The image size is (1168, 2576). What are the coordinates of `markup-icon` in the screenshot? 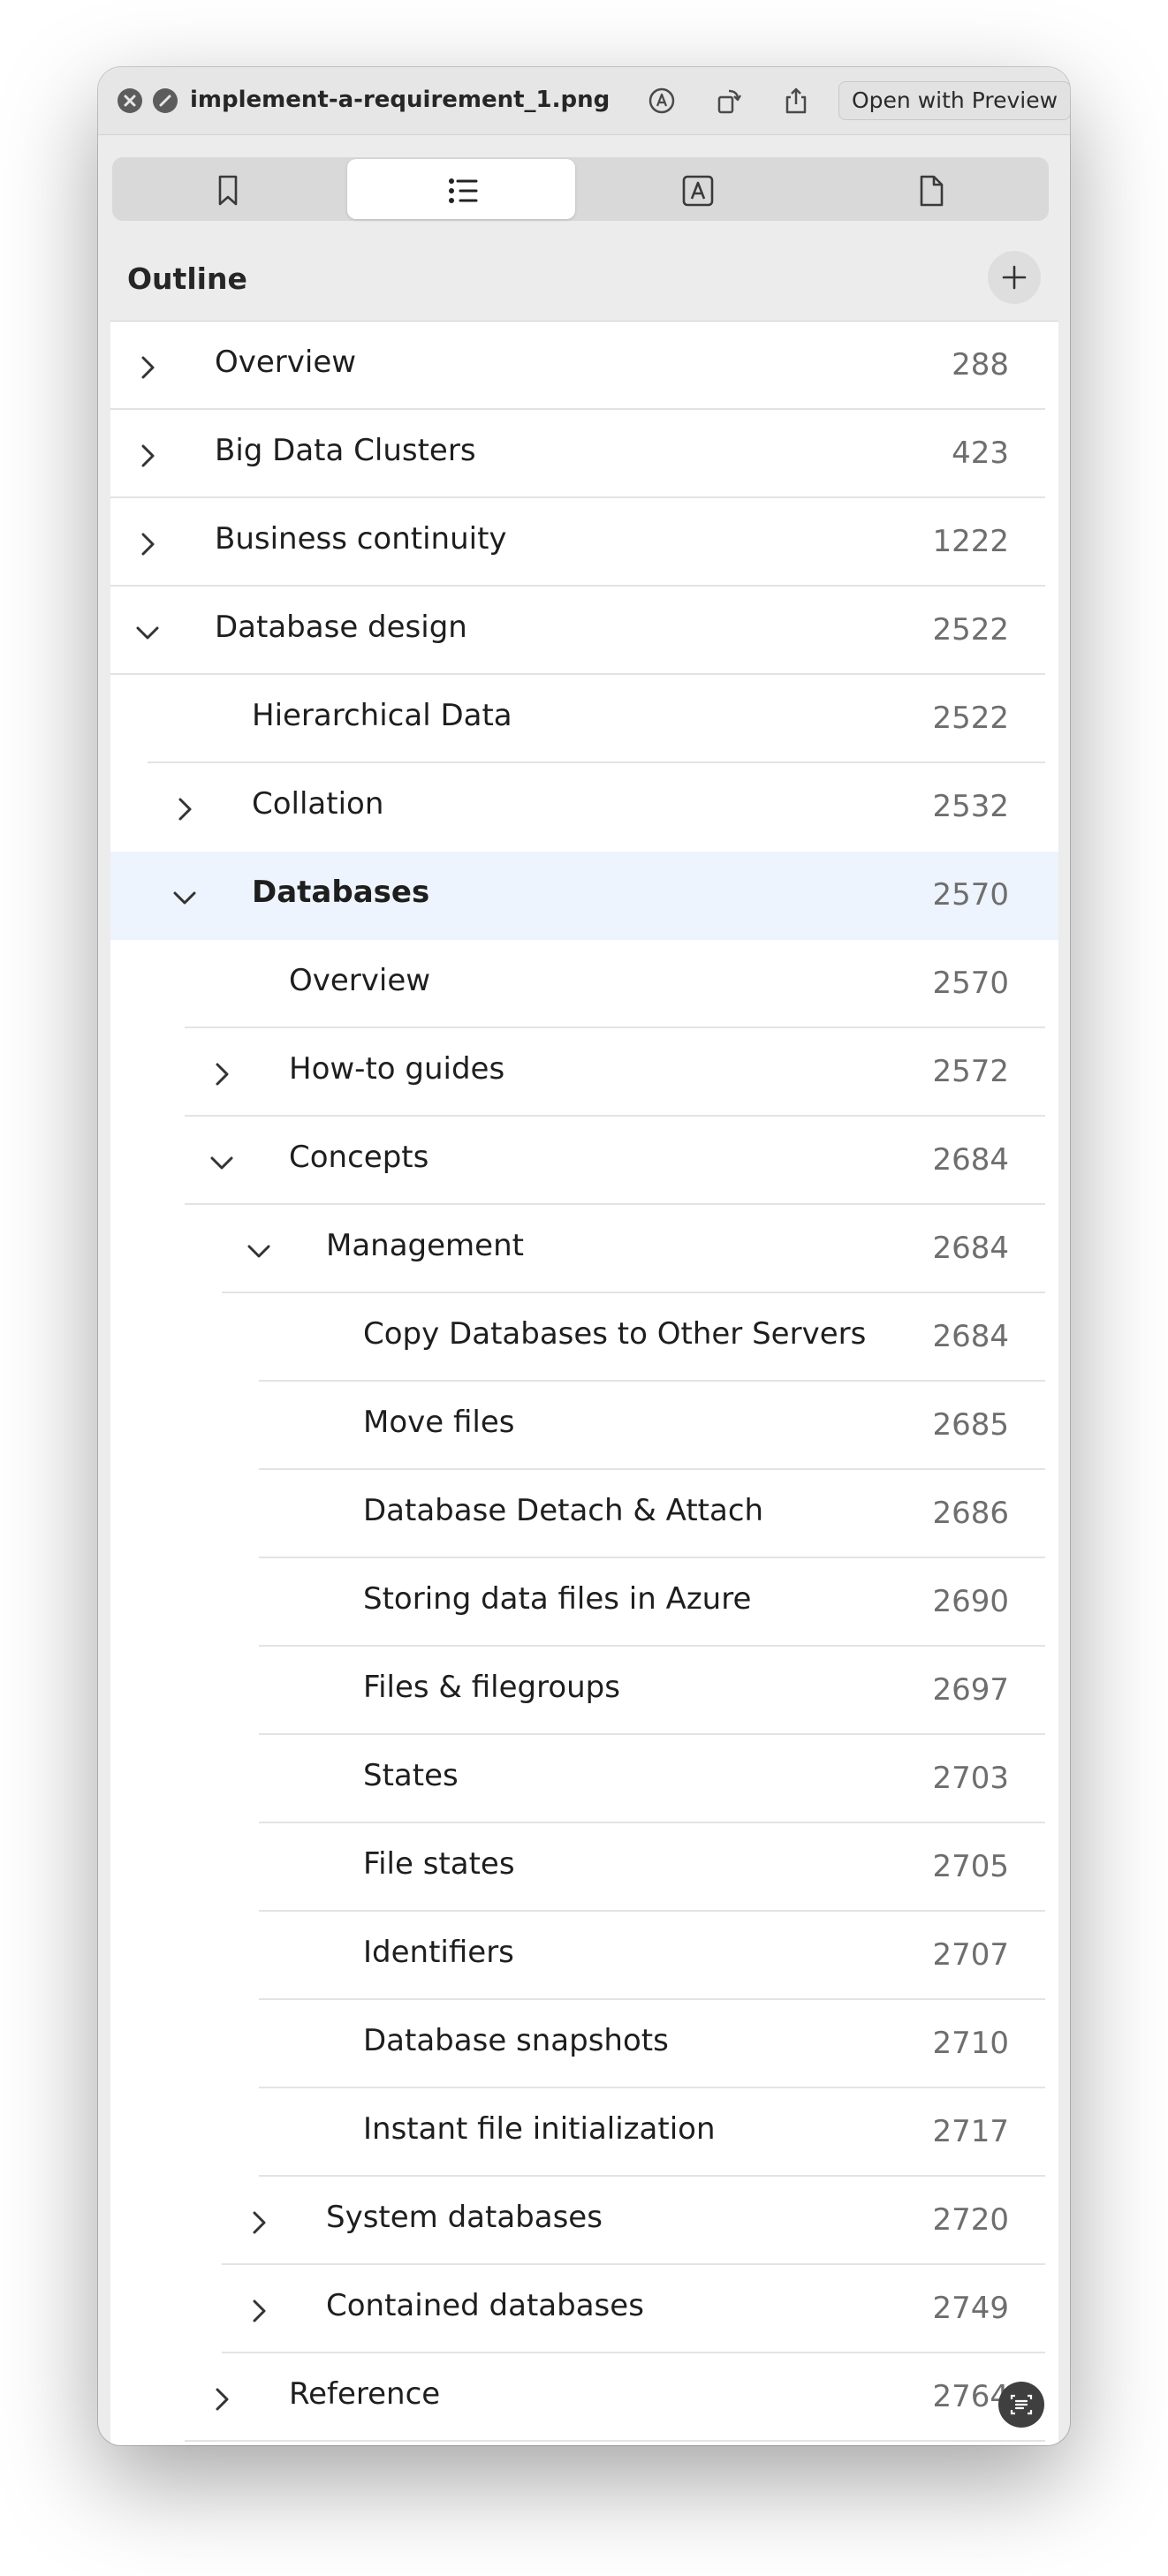 It's located at (662, 101).